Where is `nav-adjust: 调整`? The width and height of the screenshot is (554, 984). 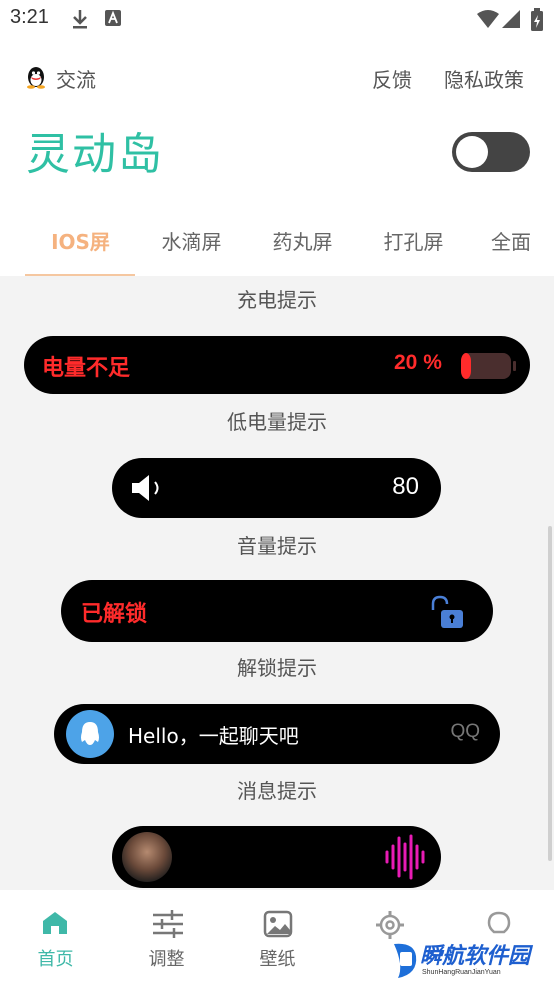 nav-adjust: 调整 is located at coordinates (166, 937).